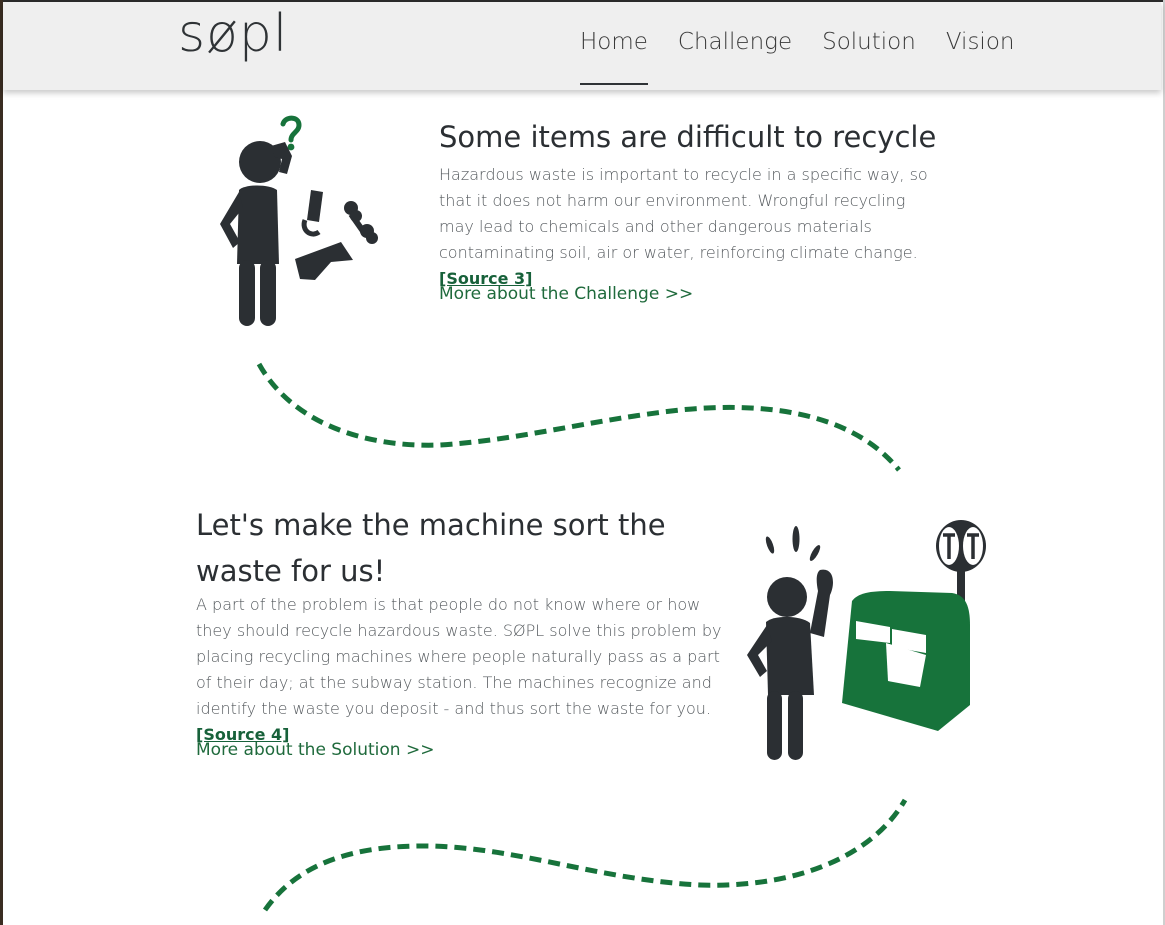 Image resolution: width=1165 pixels, height=925 pixels. I want to click on subway-sign-icon, so click(961, 562).